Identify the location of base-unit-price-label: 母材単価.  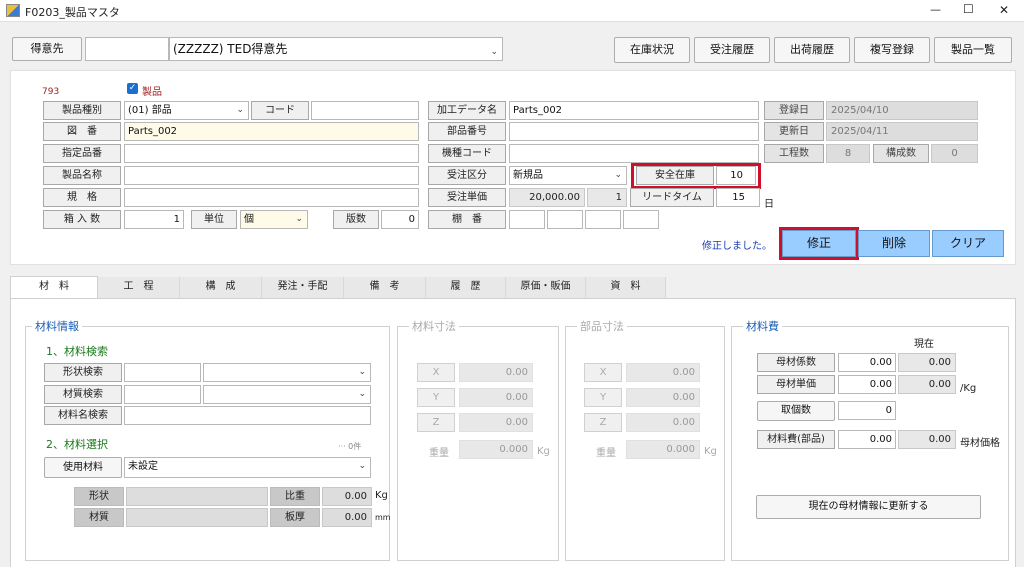
(796, 384).